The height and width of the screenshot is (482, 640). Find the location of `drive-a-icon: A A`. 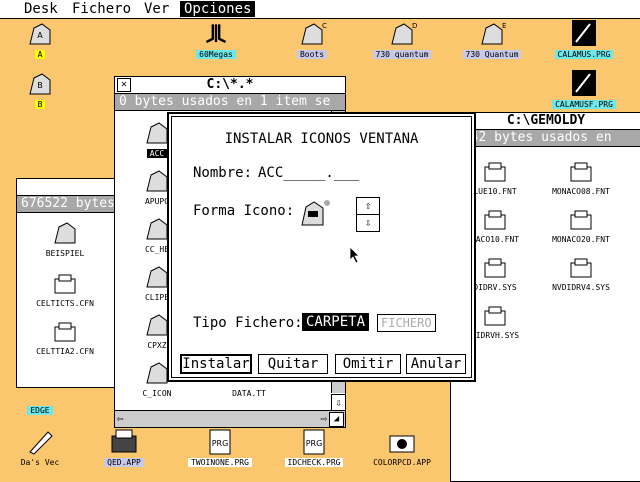

drive-a-icon: A A is located at coordinates (40, 40).